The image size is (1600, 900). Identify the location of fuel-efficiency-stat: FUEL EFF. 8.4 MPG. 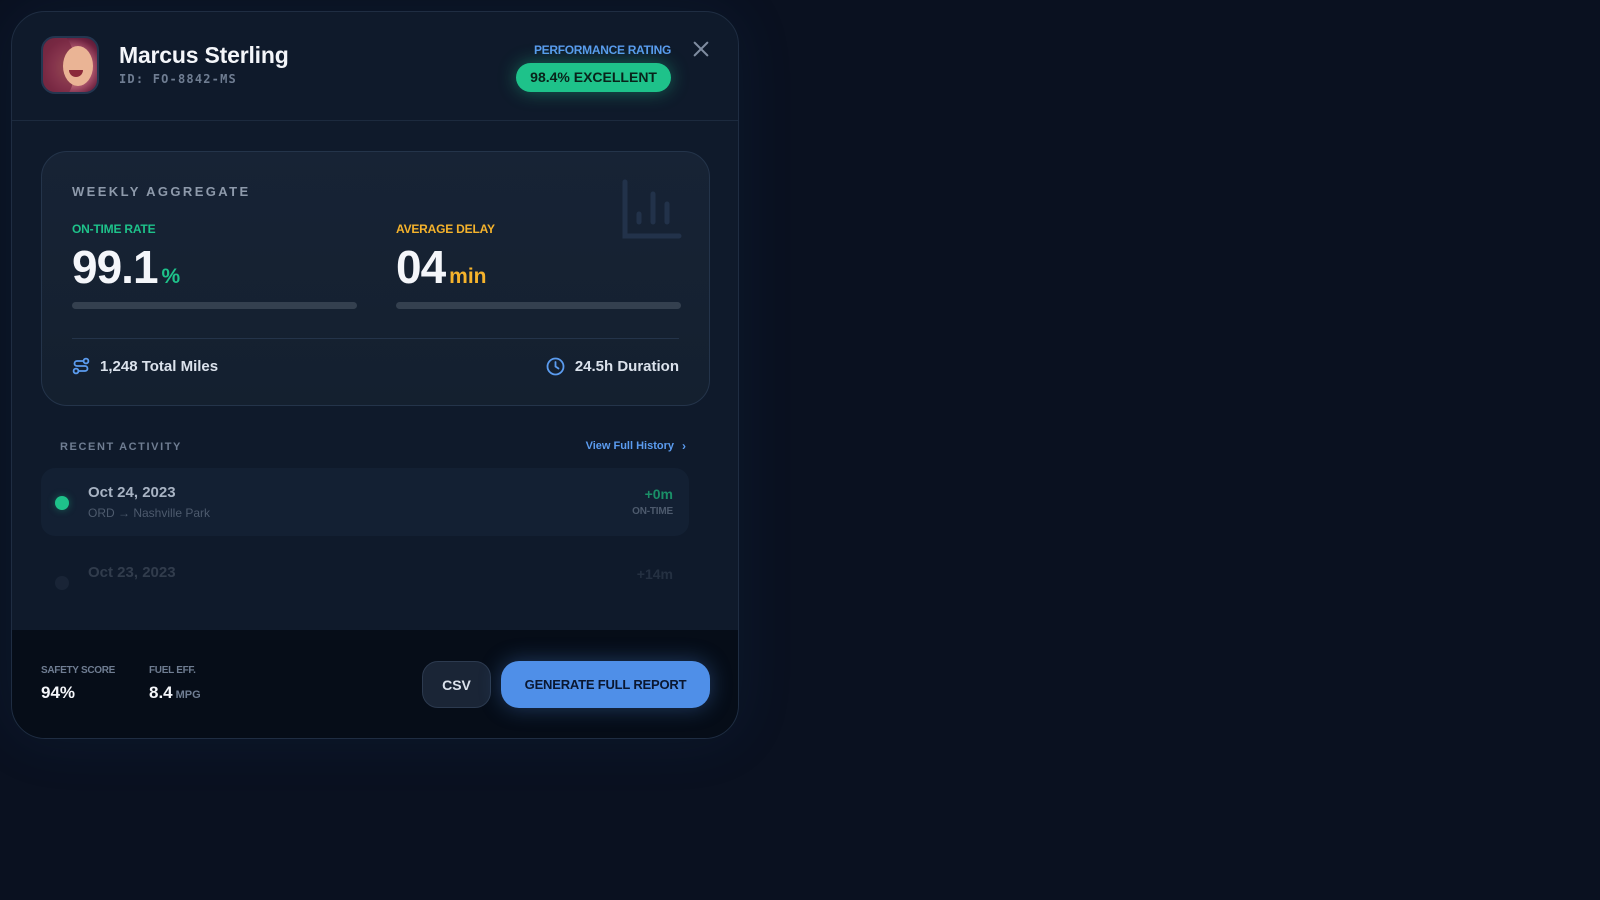
(175, 684).